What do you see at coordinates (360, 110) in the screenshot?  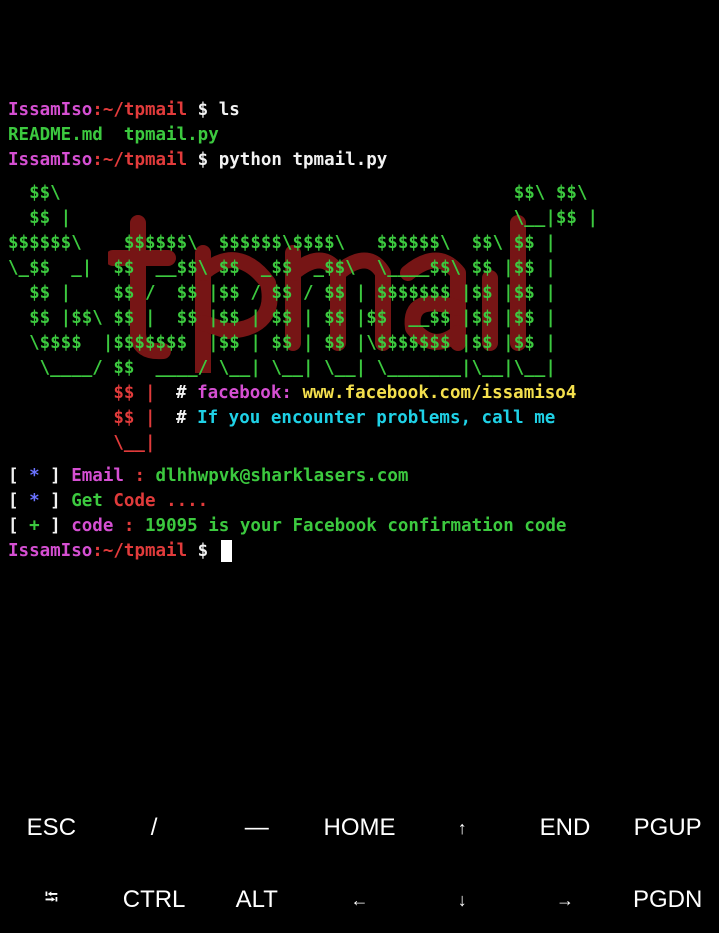 I see `prompt-line-1: IssamIso:~/tpmail $ ls` at bounding box center [360, 110].